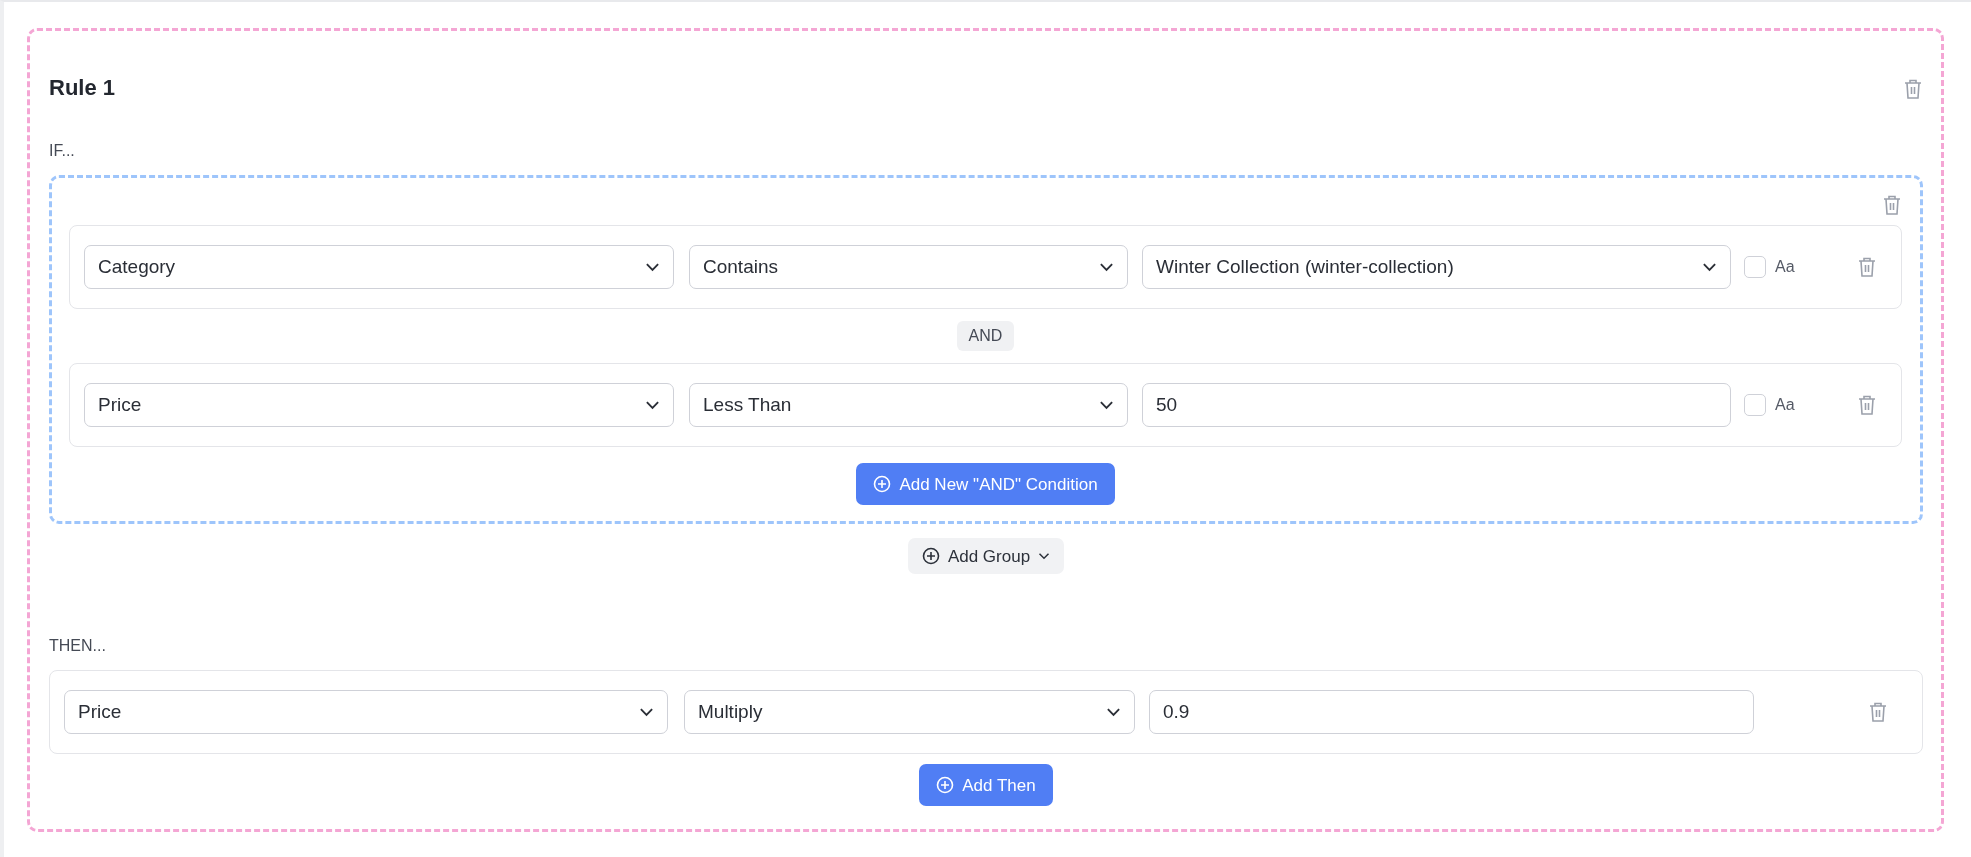  What do you see at coordinates (82, 88) in the screenshot?
I see `rule-title: Rule 1` at bounding box center [82, 88].